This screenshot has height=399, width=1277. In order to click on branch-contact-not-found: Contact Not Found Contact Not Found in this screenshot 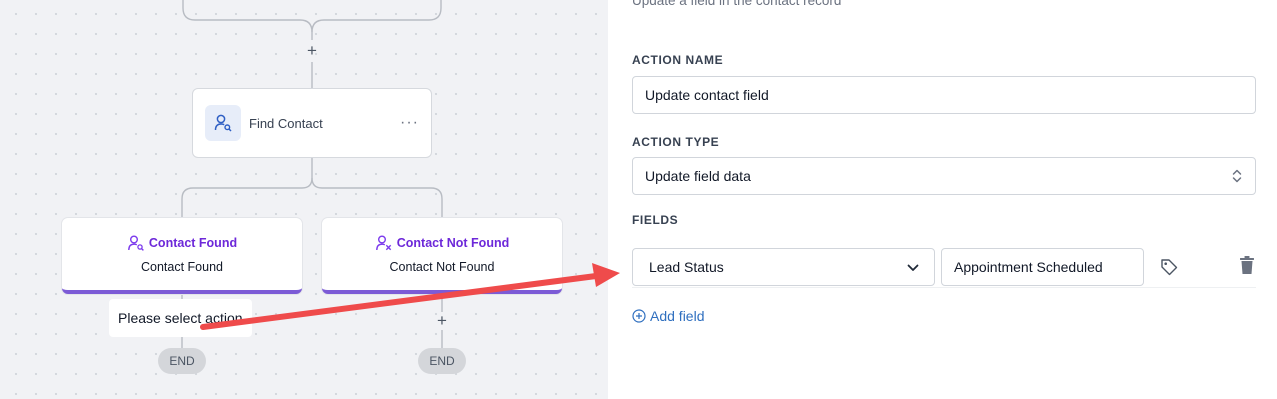, I will do `click(442, 256)`.